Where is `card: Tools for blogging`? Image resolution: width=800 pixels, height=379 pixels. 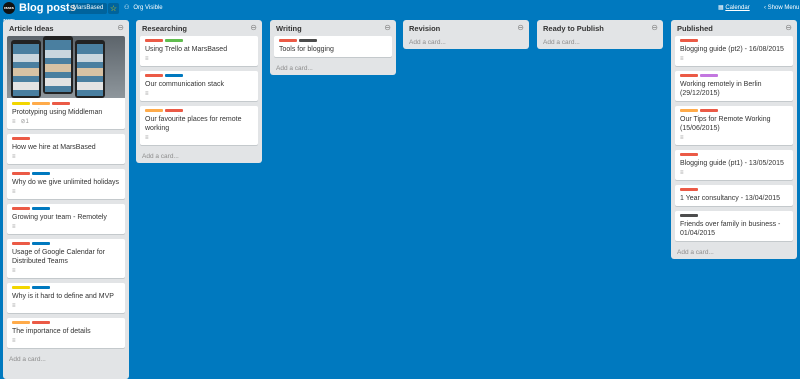 card: Tools for blogging is located at coordinates (333, 46).